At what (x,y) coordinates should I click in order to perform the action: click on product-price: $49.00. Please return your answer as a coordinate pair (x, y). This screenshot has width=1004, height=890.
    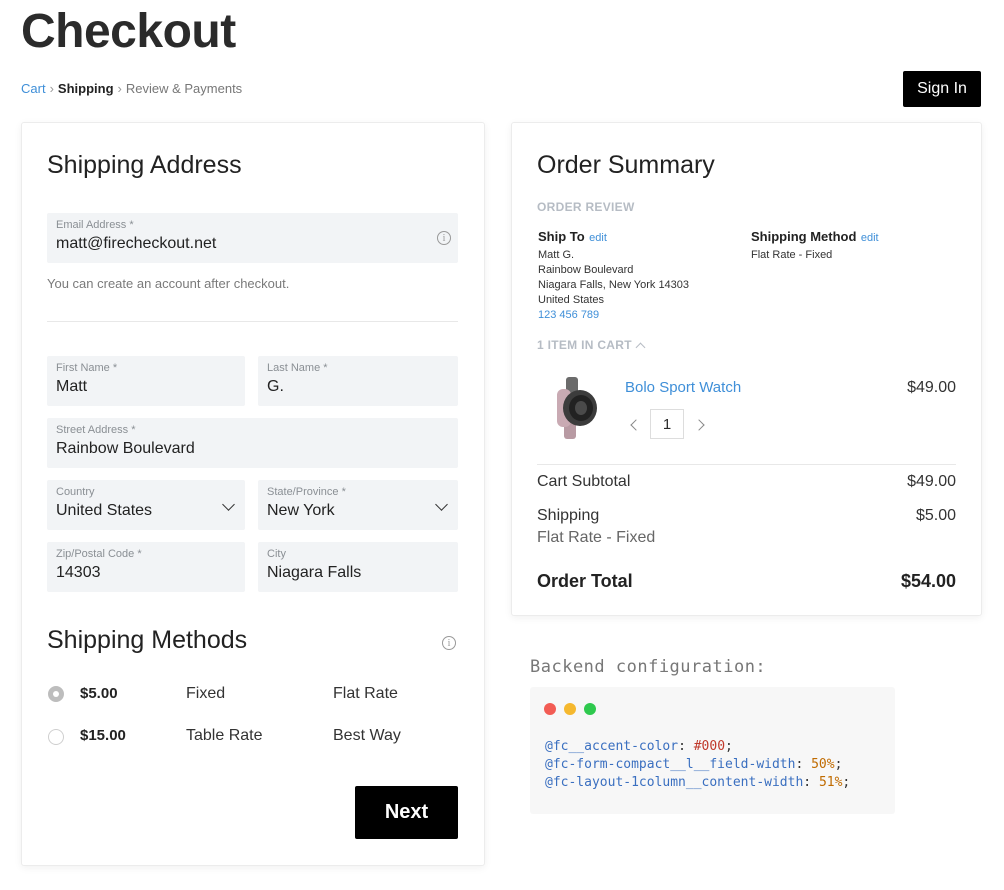
    Looking at the image, I should click on (931, 387).